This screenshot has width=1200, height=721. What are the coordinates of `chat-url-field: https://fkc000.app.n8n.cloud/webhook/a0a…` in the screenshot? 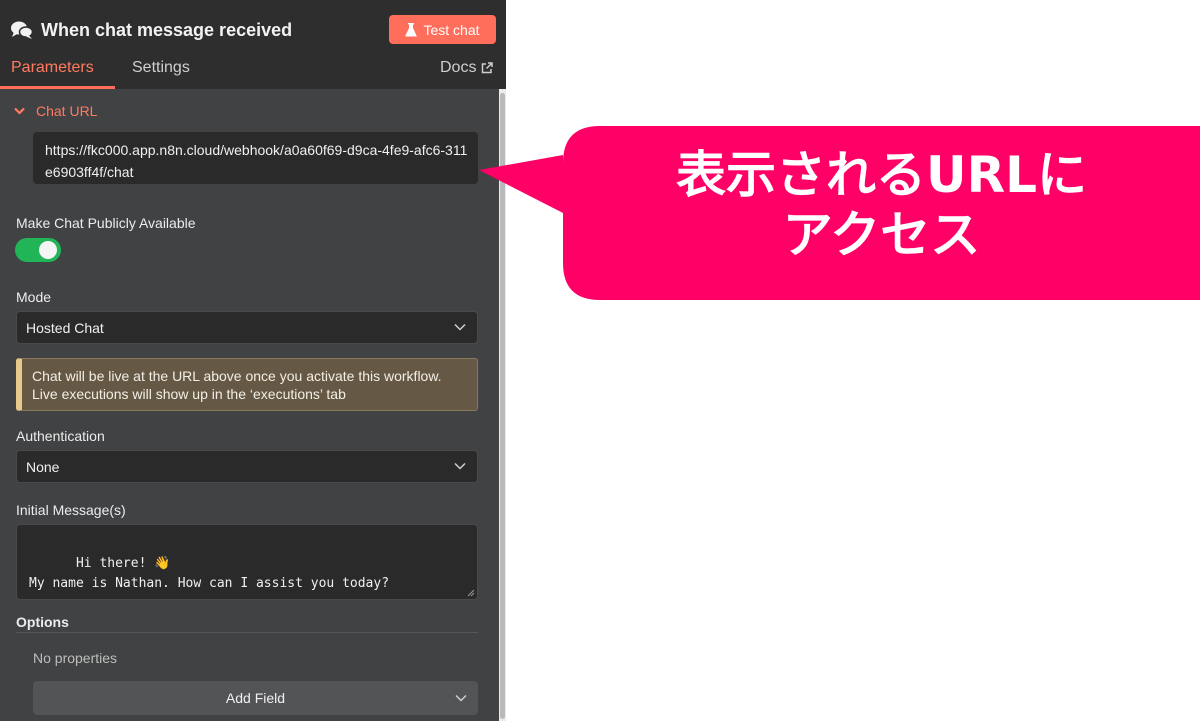 It's located at (255, 158).